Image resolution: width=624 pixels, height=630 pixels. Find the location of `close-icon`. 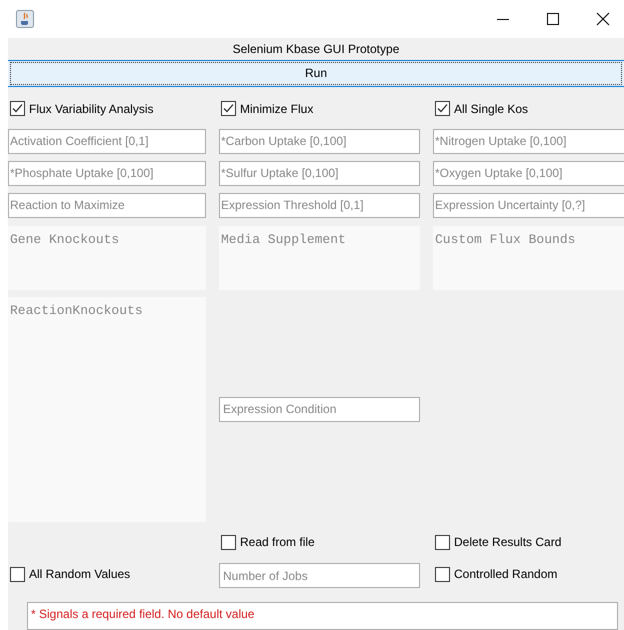

close-icon is located at coordinates (603, 19).